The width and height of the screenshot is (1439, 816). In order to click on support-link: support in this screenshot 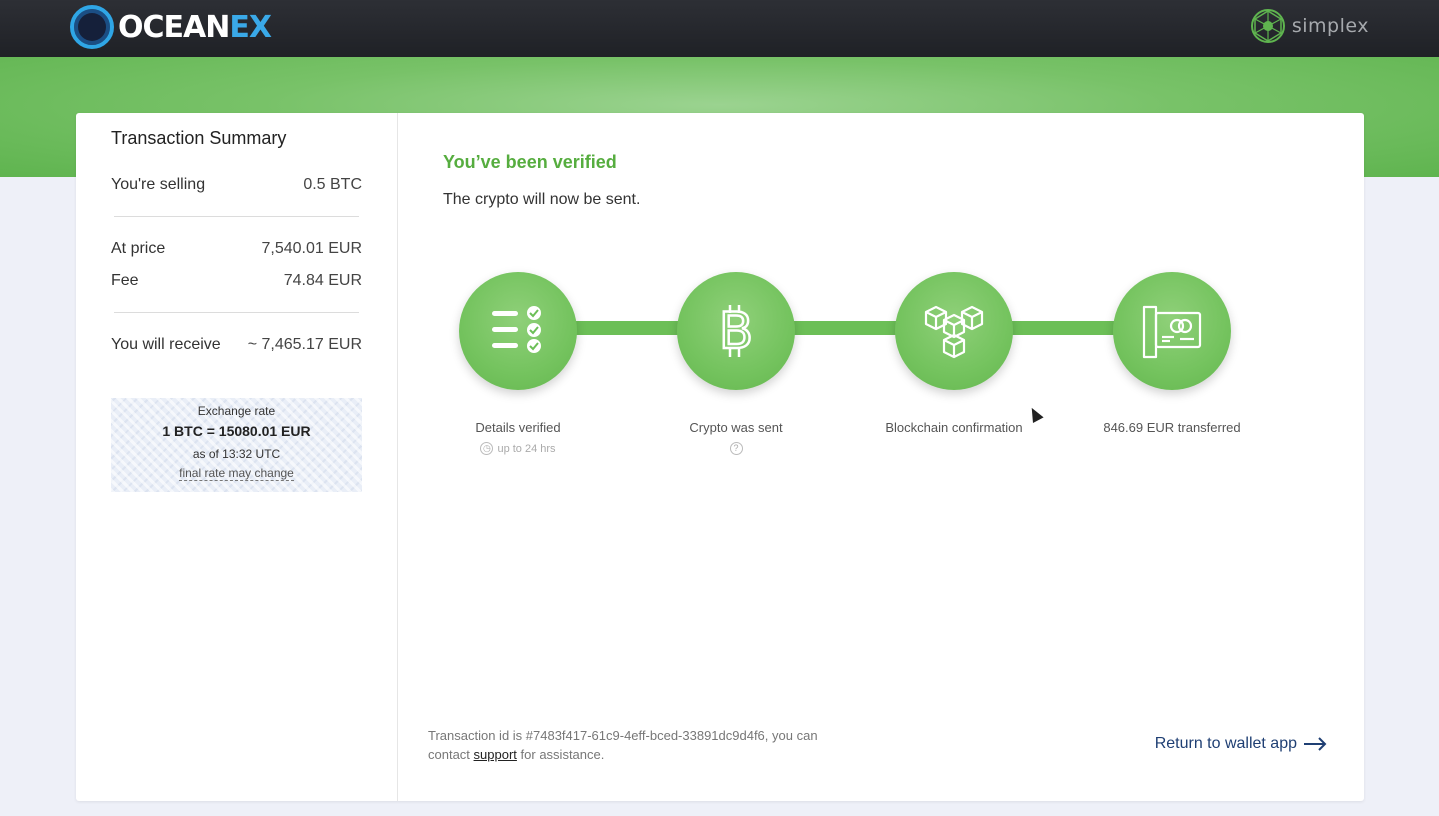, I will do `click(495, 754)`.